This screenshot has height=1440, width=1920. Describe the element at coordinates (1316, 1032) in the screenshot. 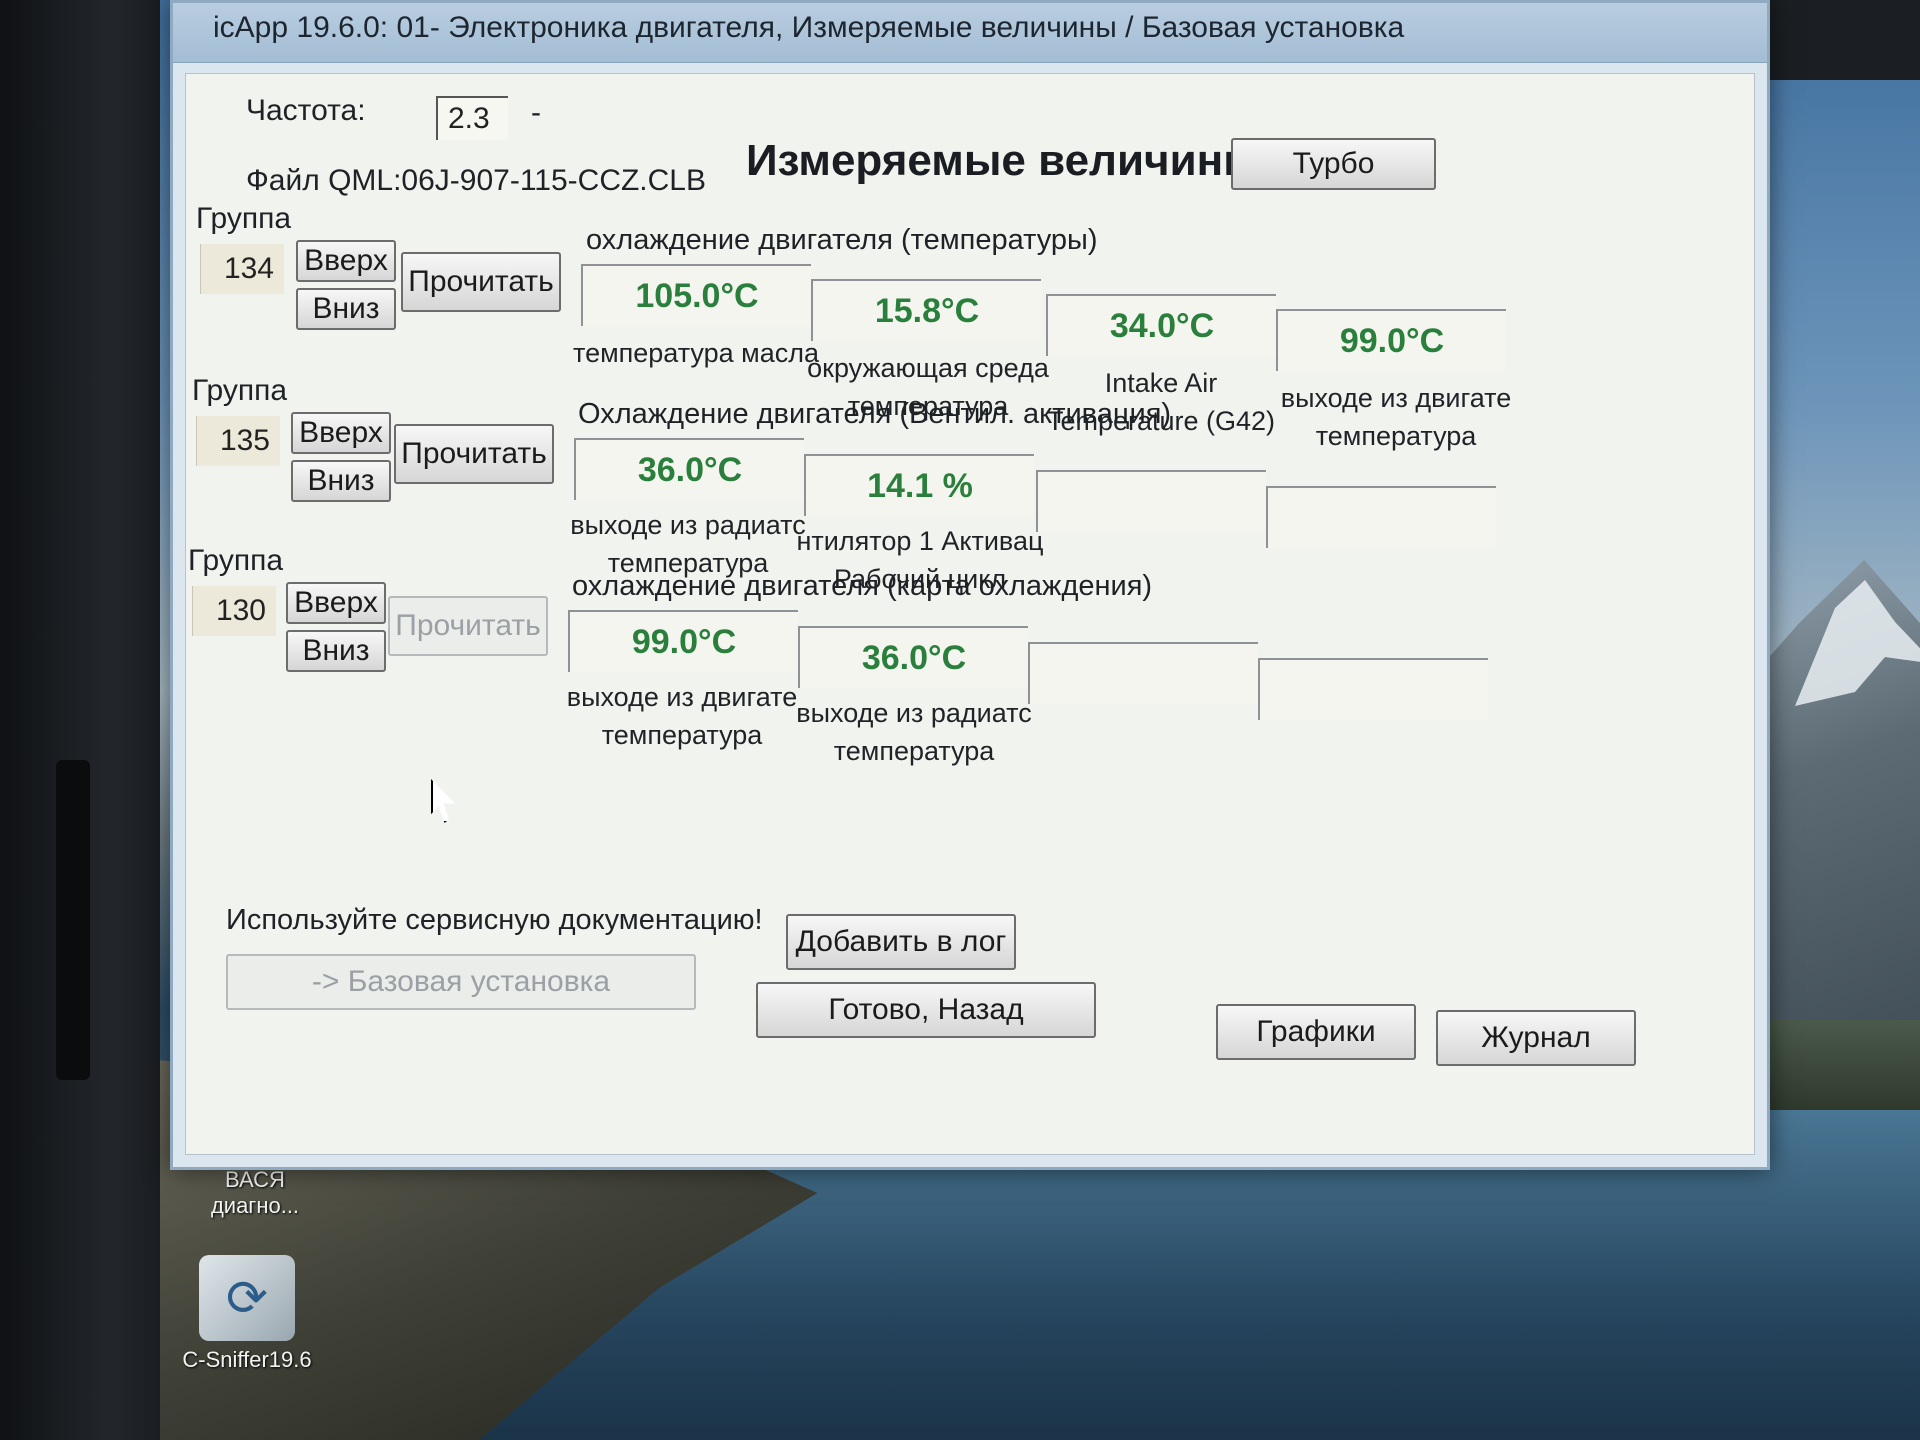

I see `graphs-button: Графики` at that location.